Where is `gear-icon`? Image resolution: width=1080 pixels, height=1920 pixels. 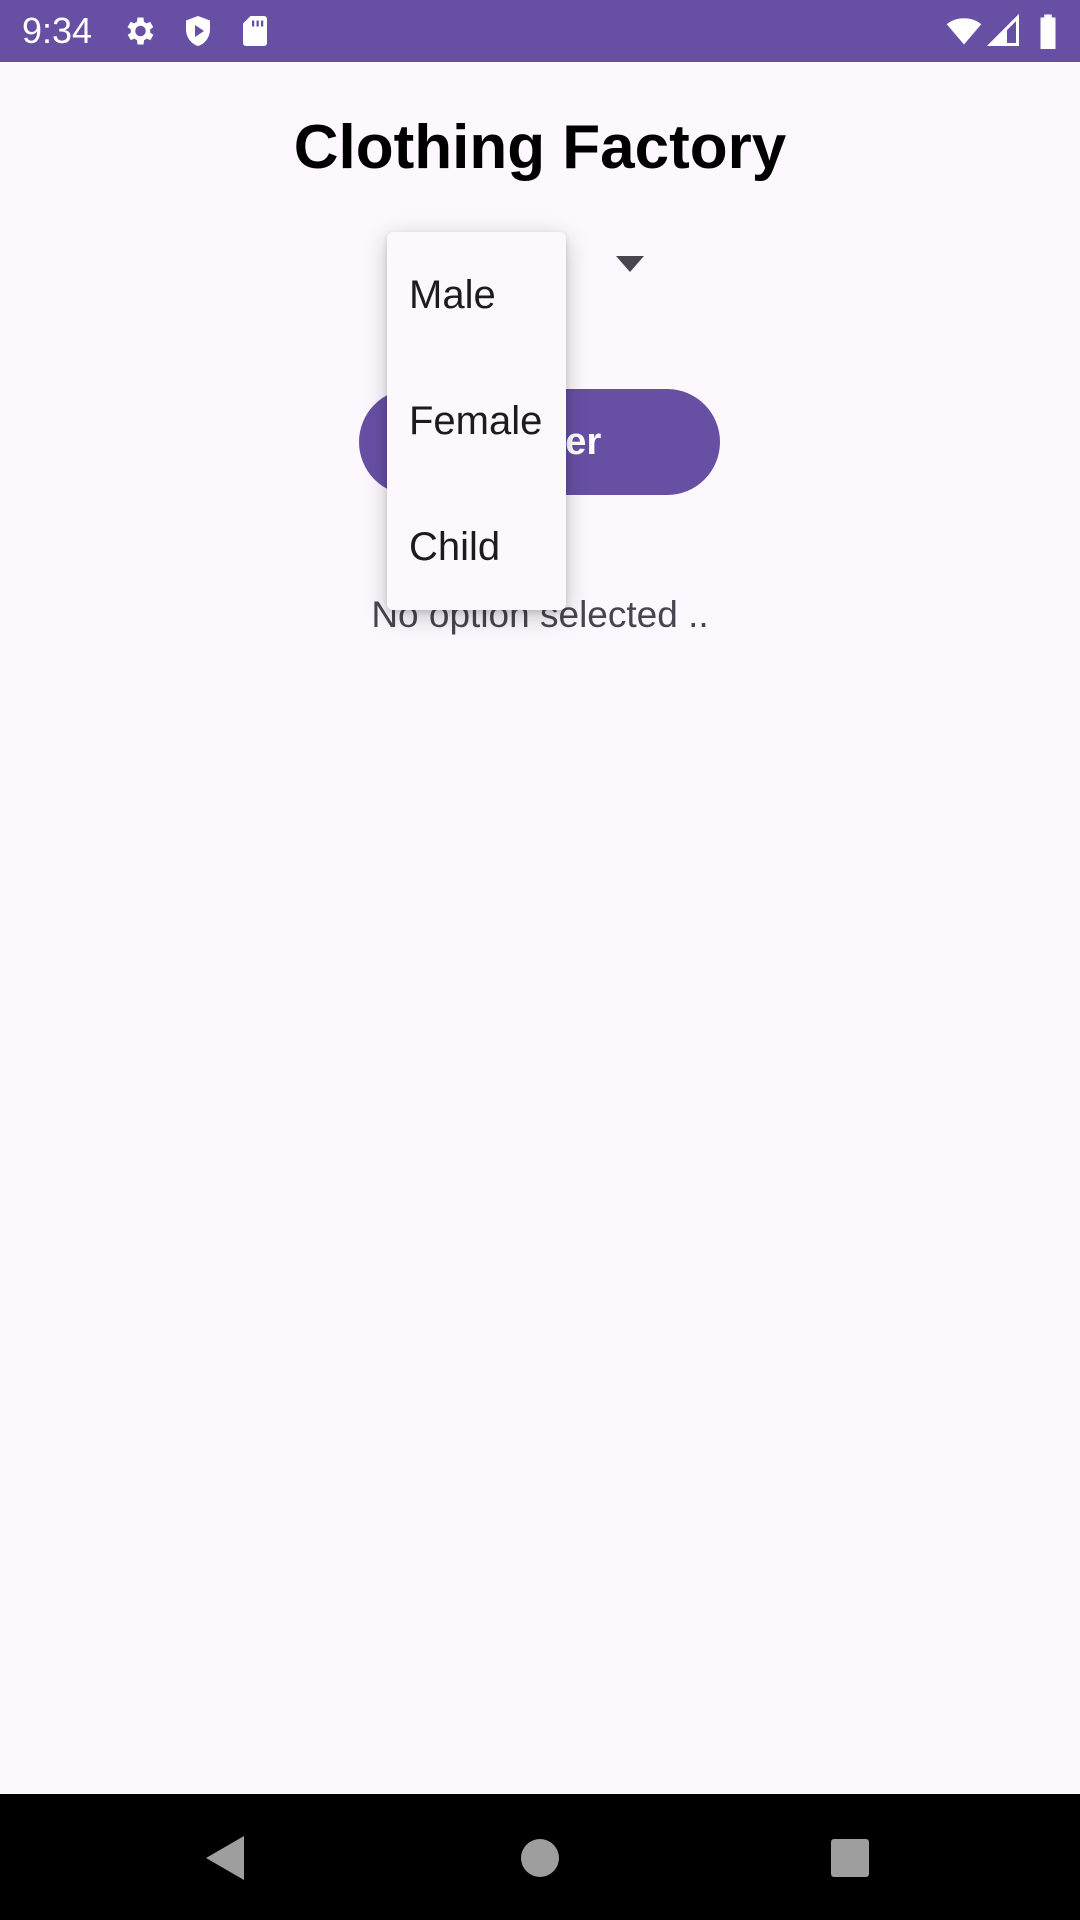
gear-icon is located at coordinates (140, 31).